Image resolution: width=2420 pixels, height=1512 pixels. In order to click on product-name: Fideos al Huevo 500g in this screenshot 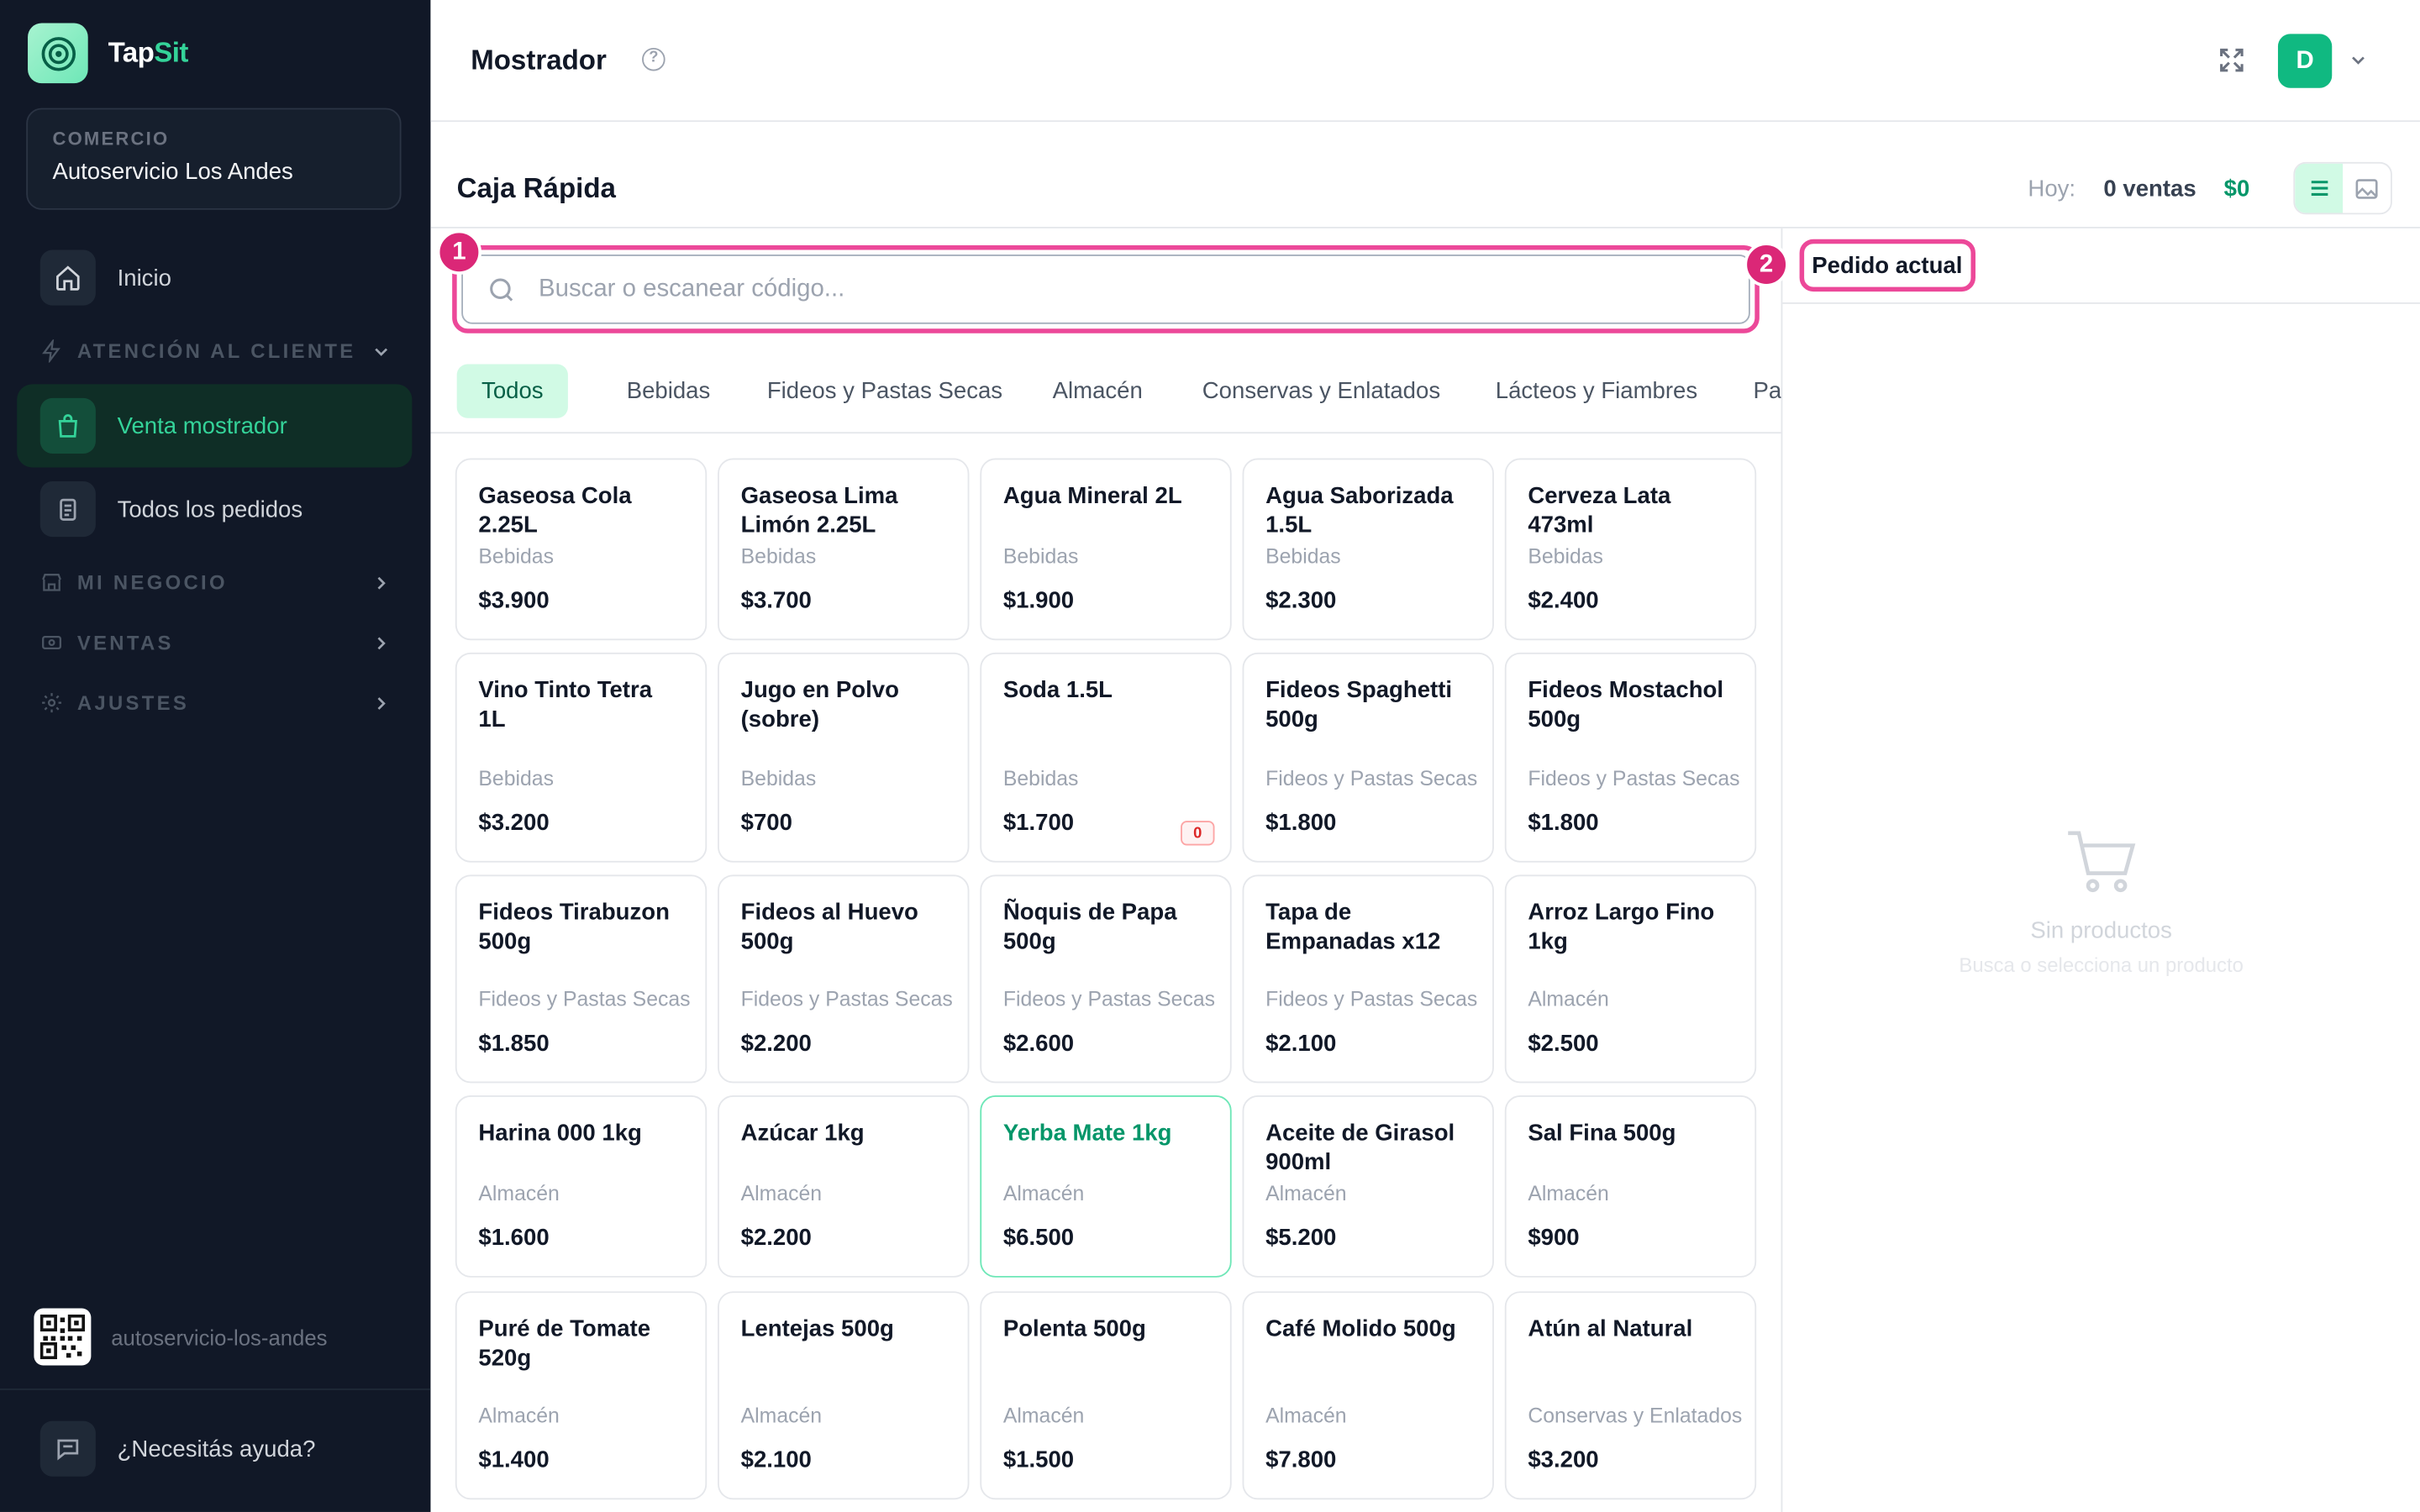, I will do `click(829, 927)`.